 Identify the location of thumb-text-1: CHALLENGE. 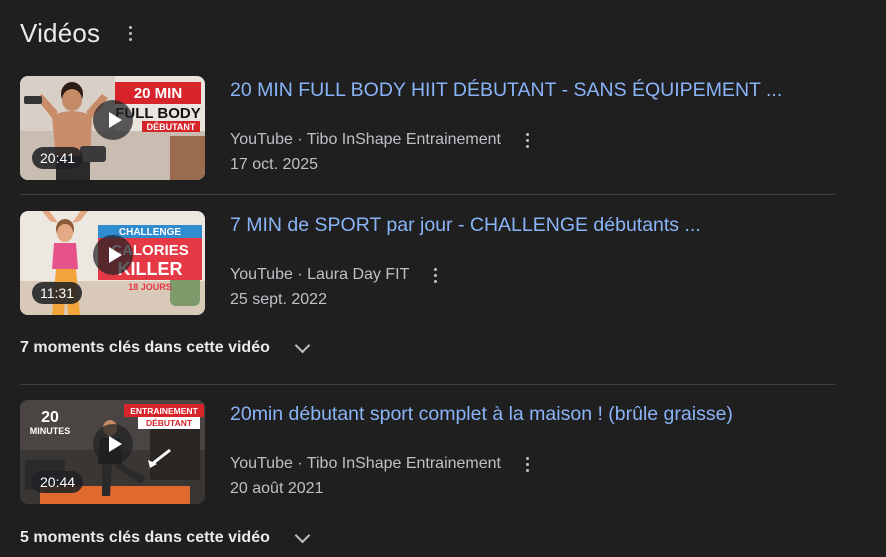
(150, 232).